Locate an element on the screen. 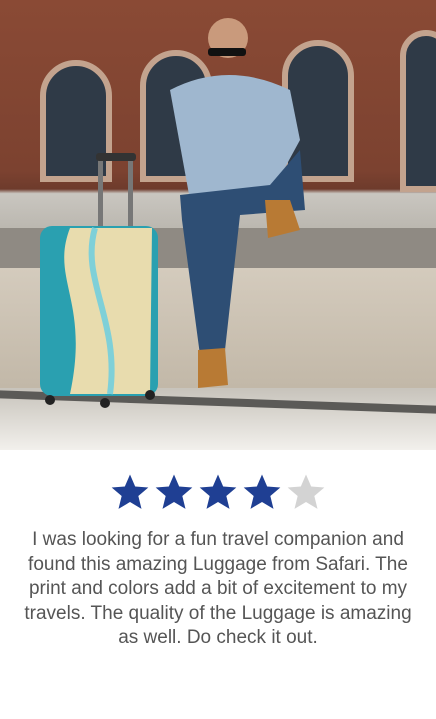 This screenshot has height=719, width=436. star-empty-icon is located at coordinates (306, 491).